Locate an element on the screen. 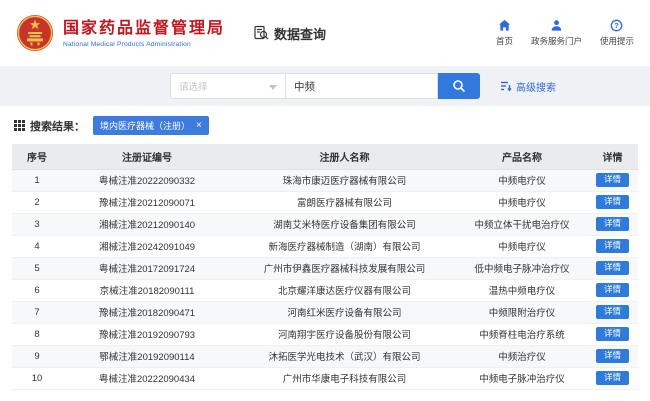  cell-no: 4 is located at coordinates (37, 246).